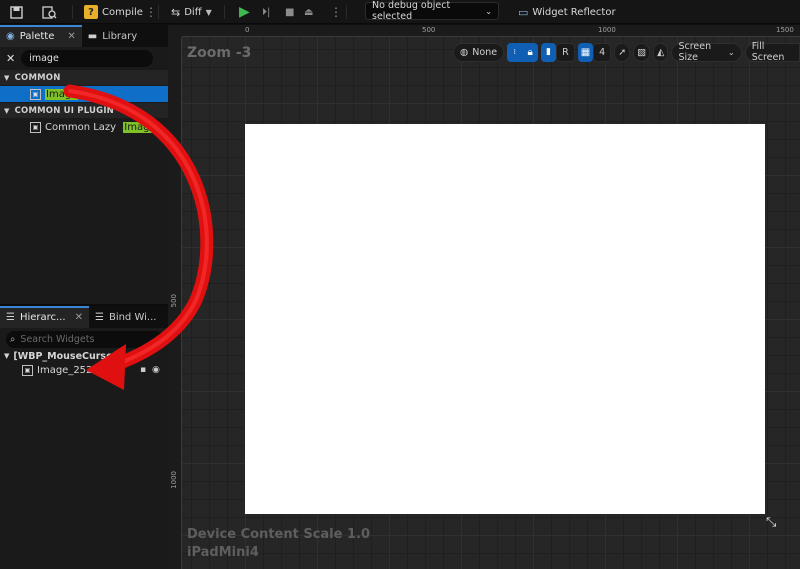 The image size is (800, 569). Describe the element at coordinates (64, 110) in the screenshot. I see `category-common-ui-label: COMMON UI PLUGIN` at that location.